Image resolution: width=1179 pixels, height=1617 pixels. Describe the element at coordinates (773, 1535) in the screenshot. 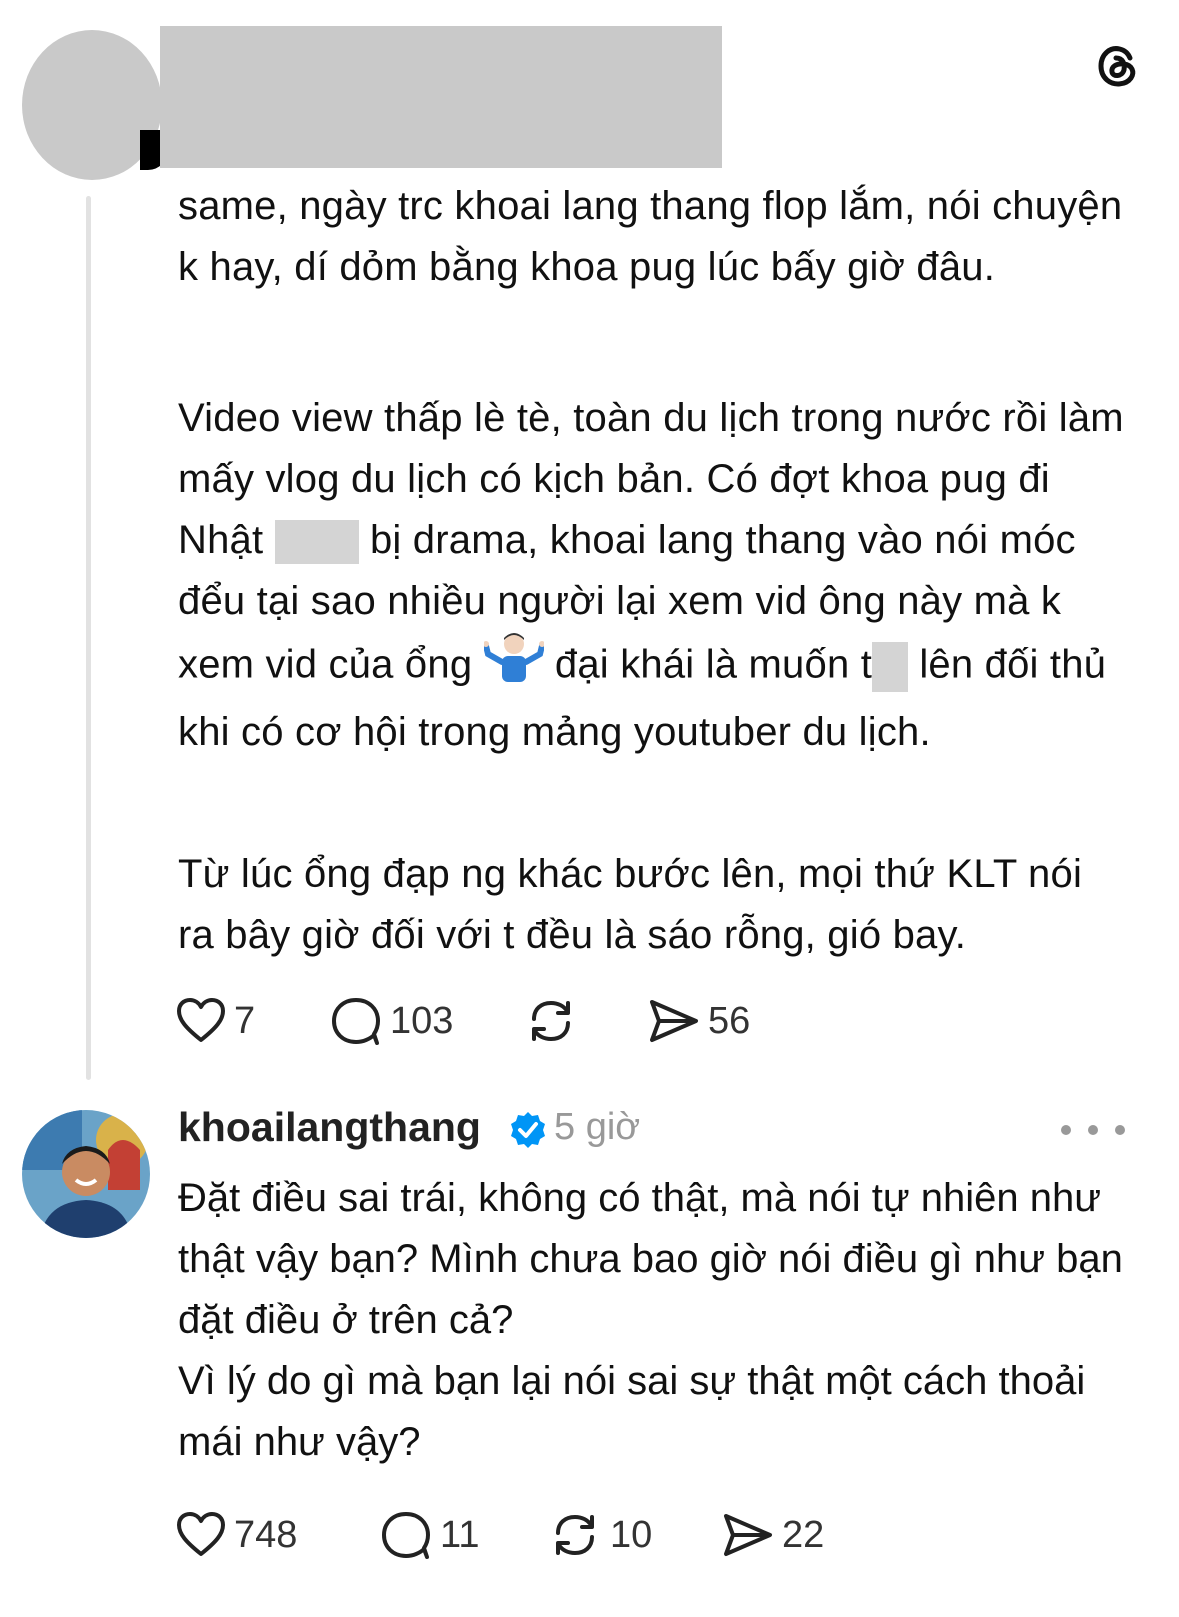

I see `share-button: 22` at that location.